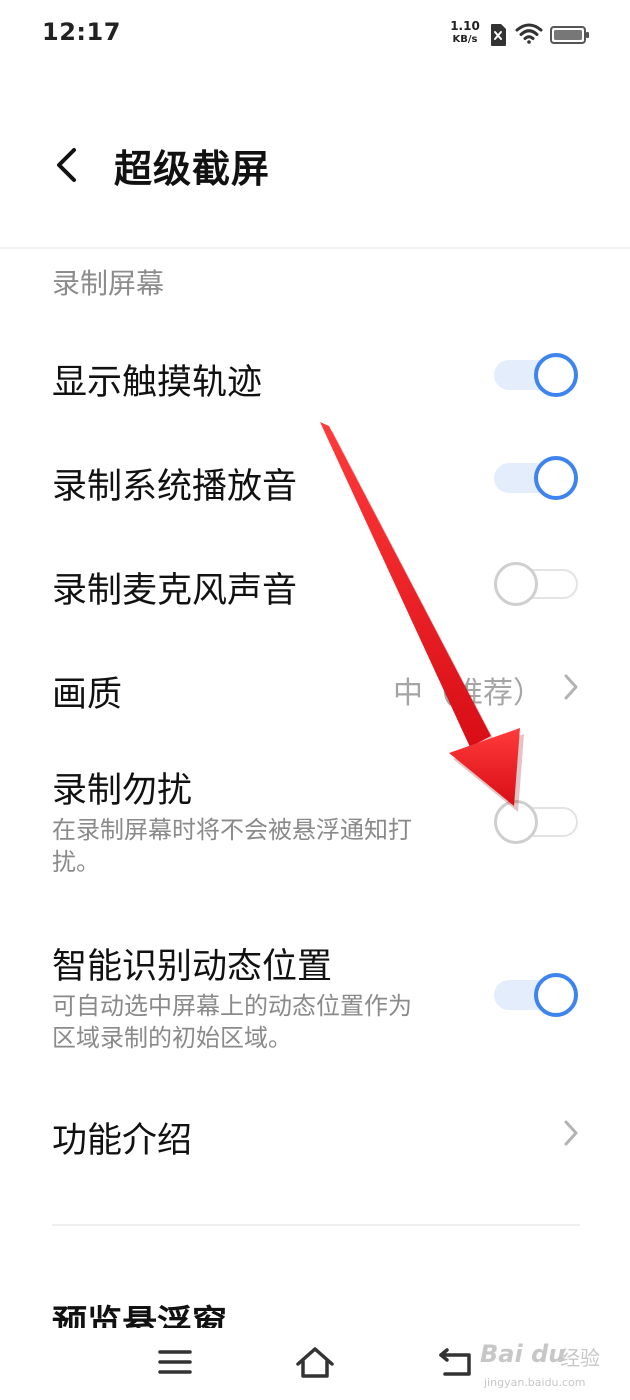 The height and width of the screenshot is (1400, 630). What do you see at coordinates (465, 26) in the screenshot?
I see `network-speed-value: 1.10` at bounding box center [465, 26].